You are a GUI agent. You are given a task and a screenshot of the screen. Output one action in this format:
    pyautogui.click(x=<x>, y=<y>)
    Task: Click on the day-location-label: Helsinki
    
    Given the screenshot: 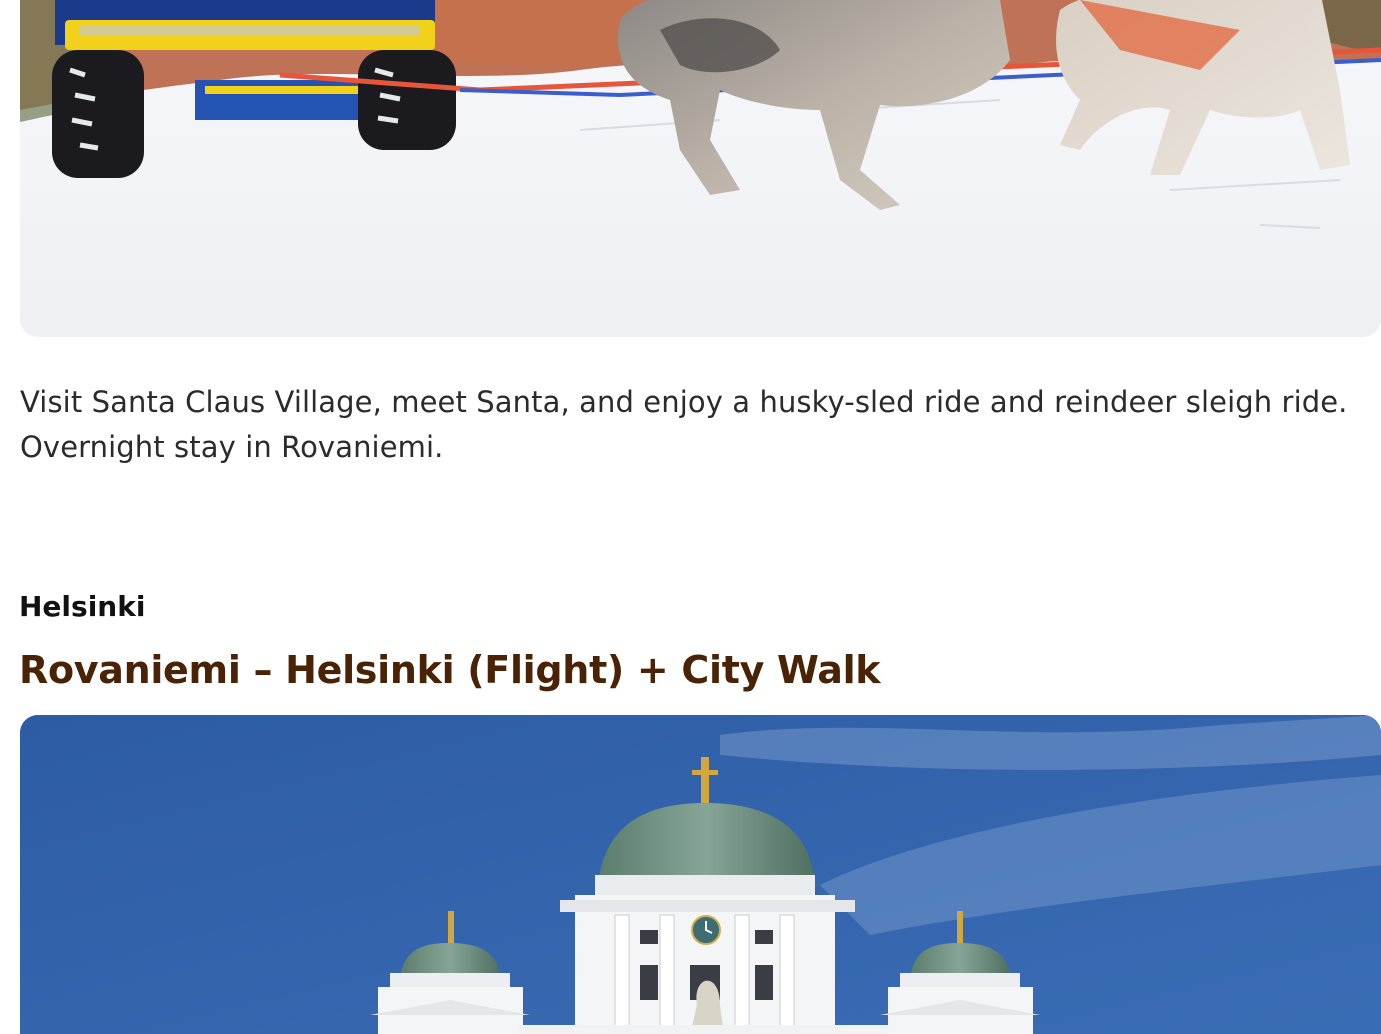 What is the action you would take?
    pyautogui.click(x=82, y=606)
    